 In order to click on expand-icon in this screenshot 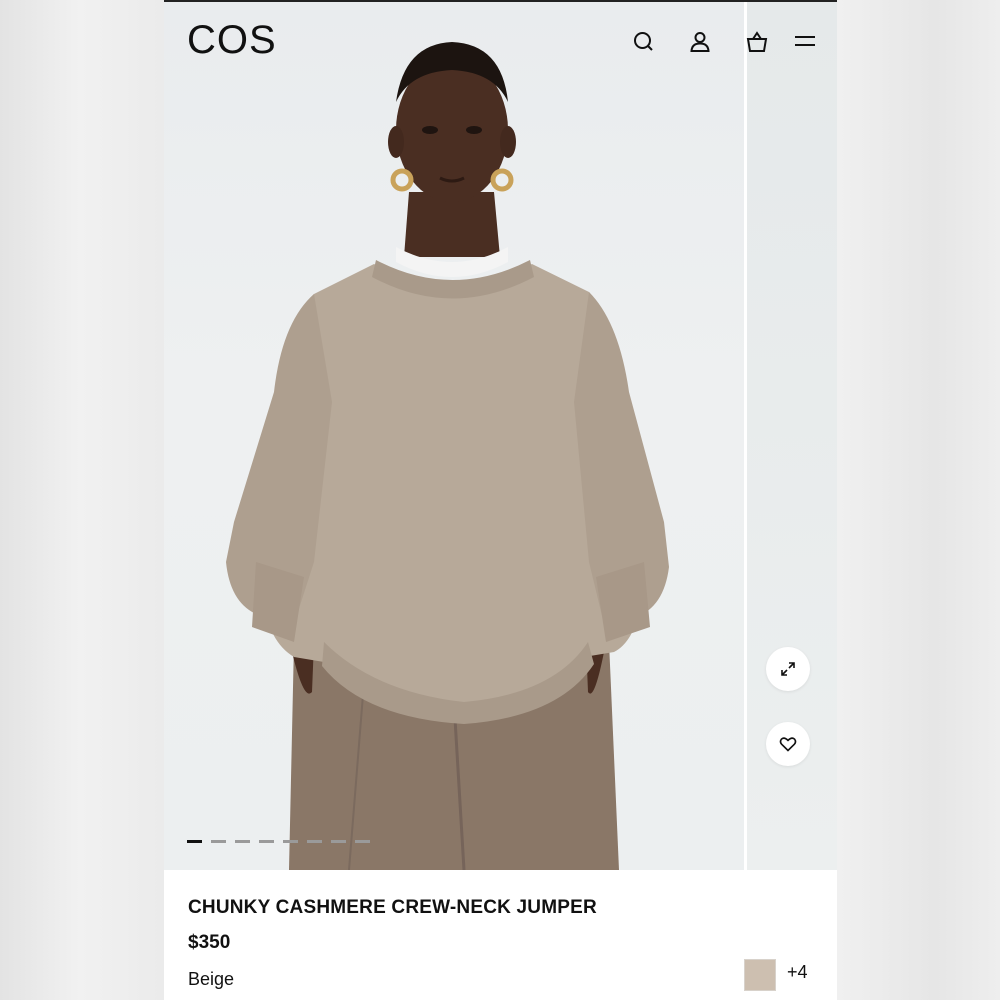, I will do `click(788, 669)`.